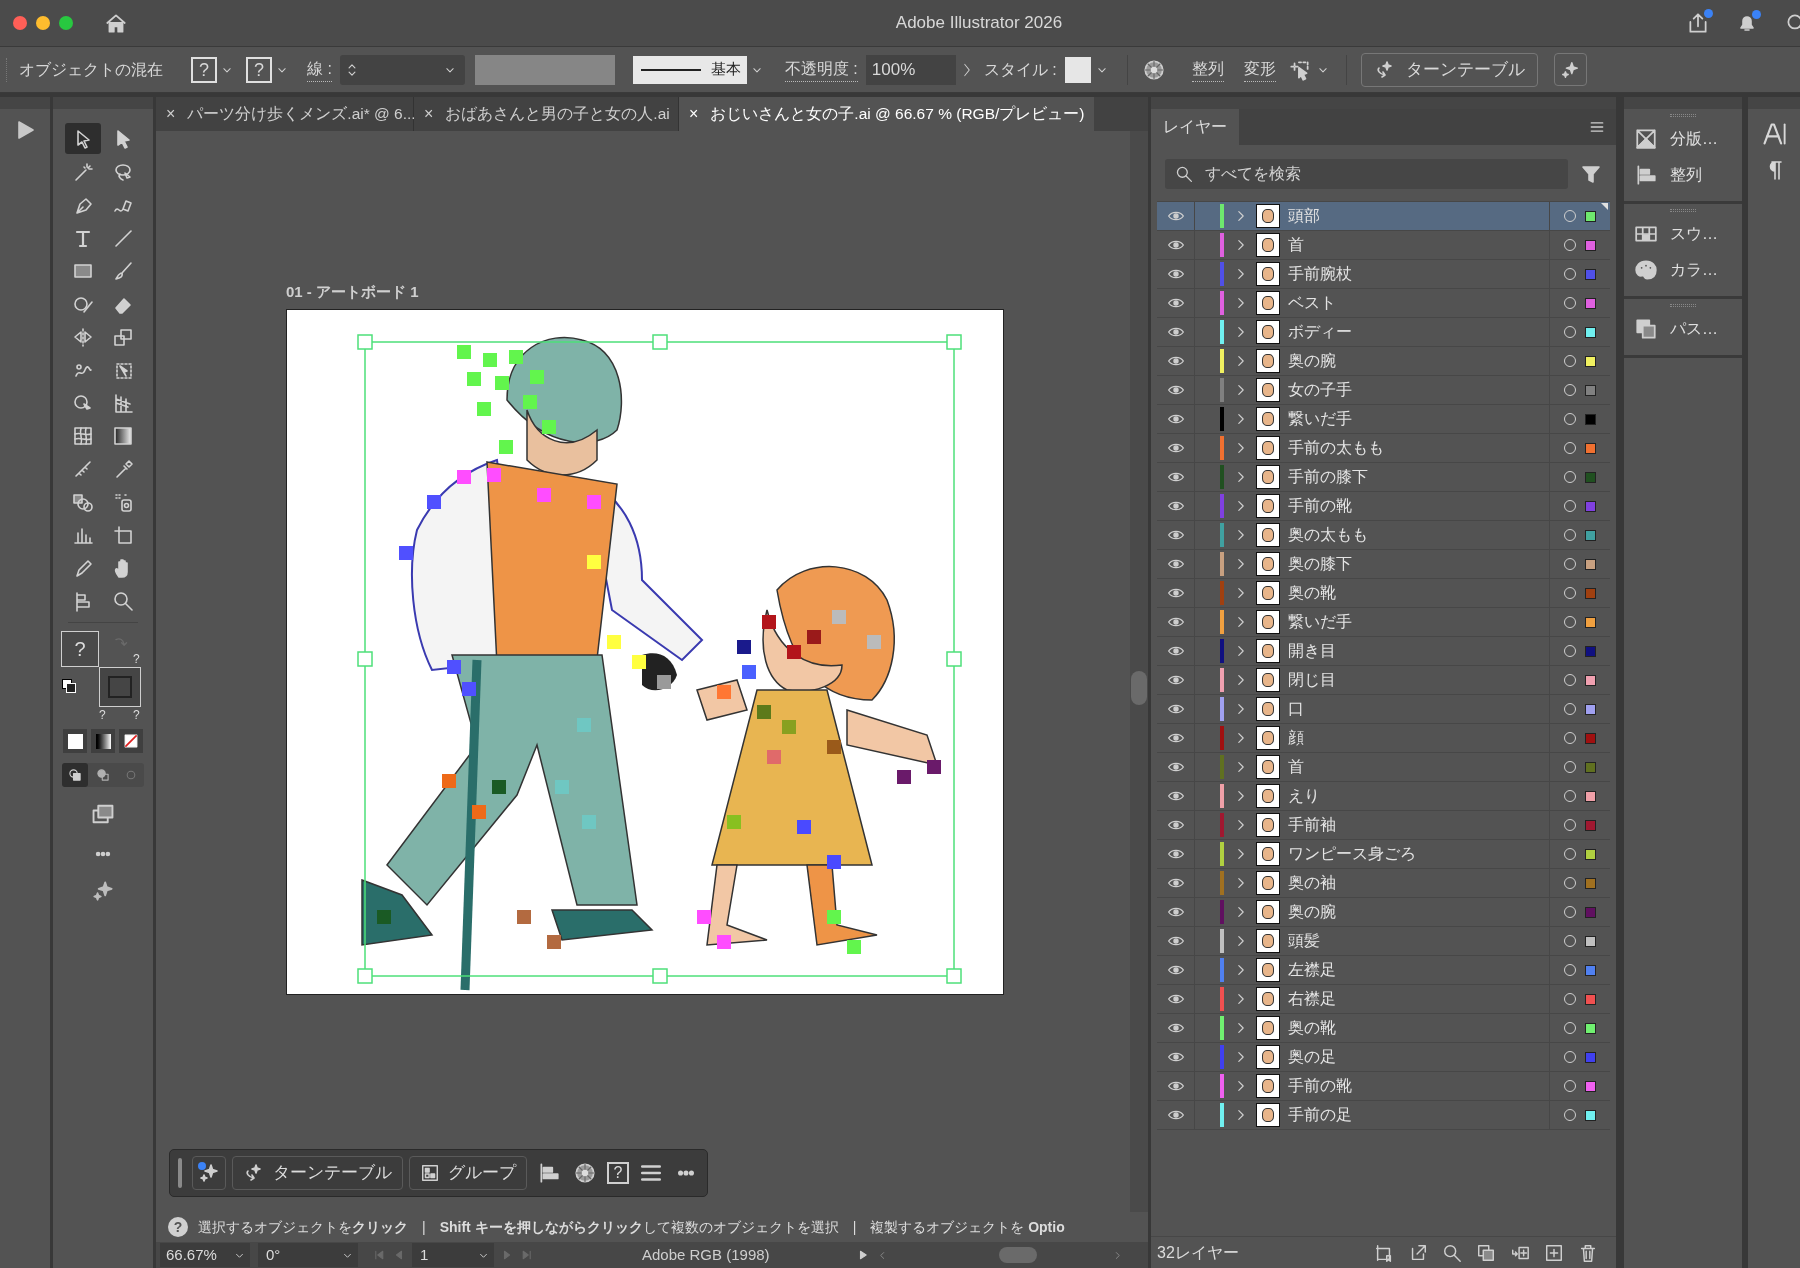  Describe the element at coordinates (180, 1173) in the screenshot. I see `drag-handle` at that location.